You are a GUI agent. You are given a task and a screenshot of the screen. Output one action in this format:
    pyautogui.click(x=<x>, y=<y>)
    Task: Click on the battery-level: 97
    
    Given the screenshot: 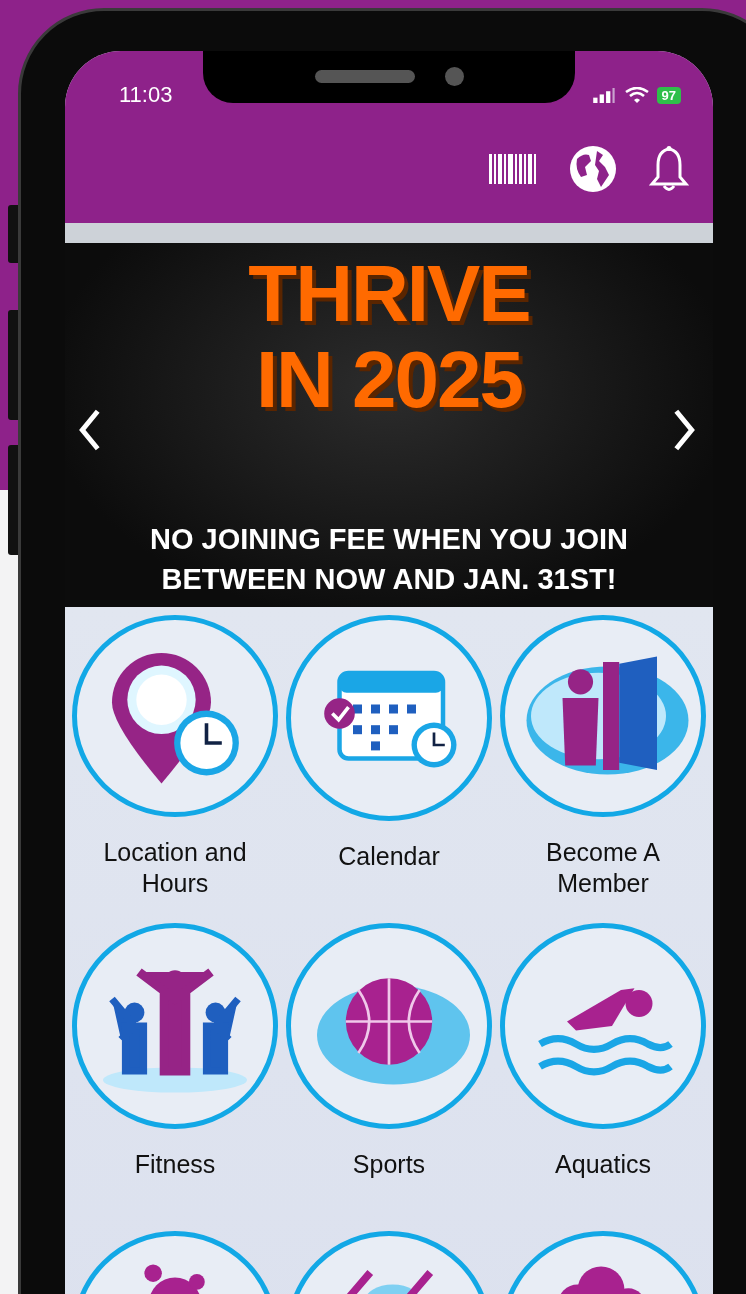 What is the action you would take?
    pyautogui.click(x=668, y=95)
    